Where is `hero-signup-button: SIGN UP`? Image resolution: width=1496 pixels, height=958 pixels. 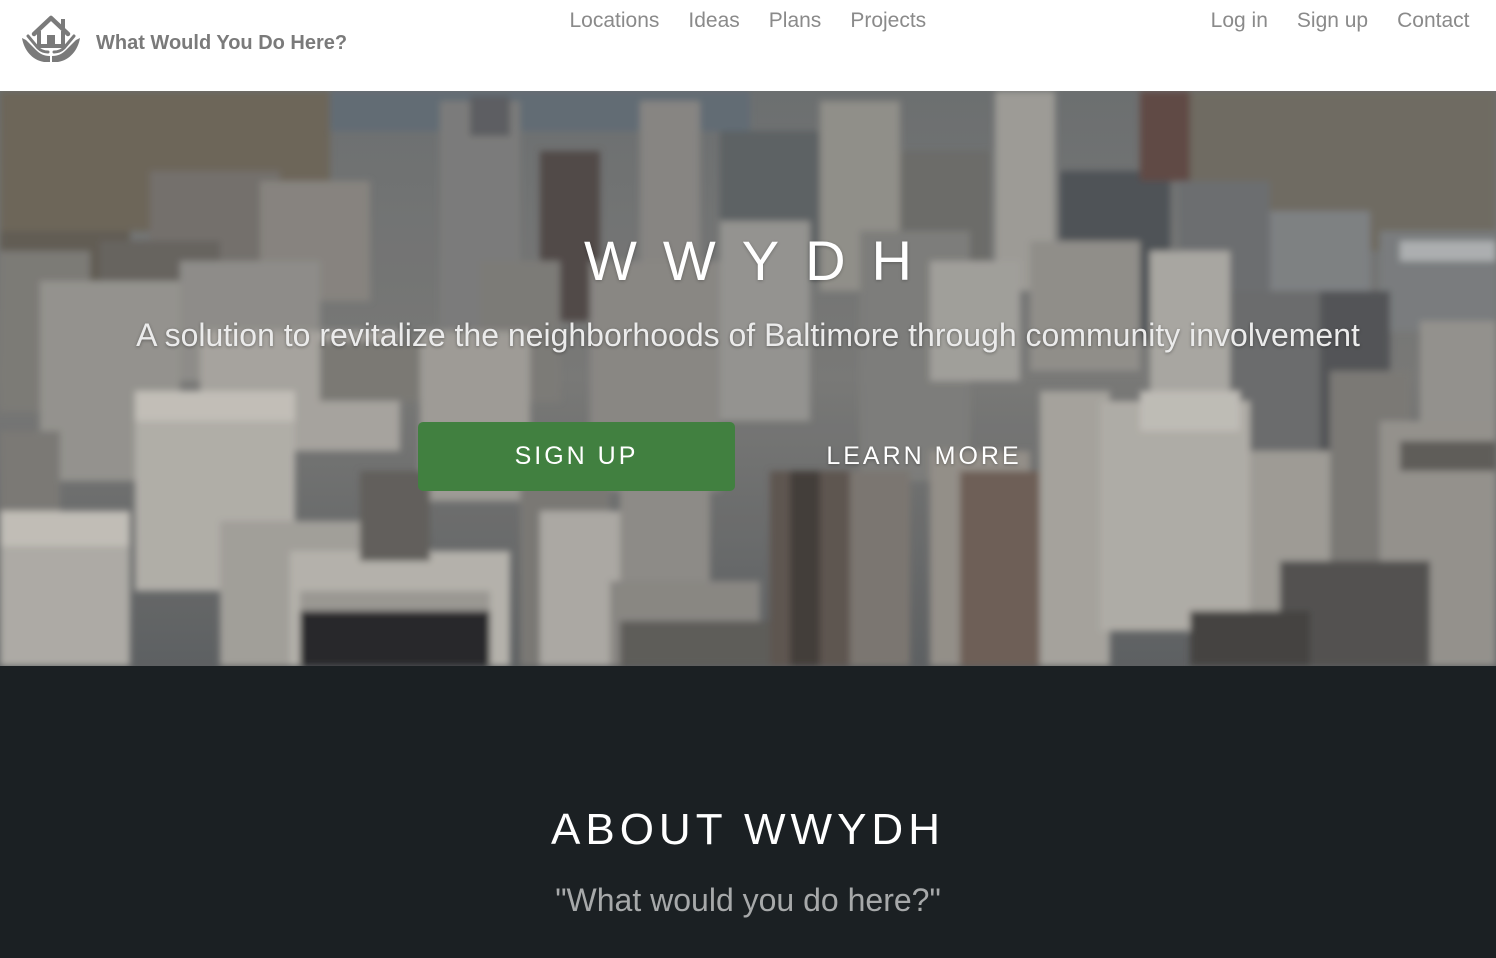 hero-signup-button: SIGN UP is located at coordinates (576, 456).